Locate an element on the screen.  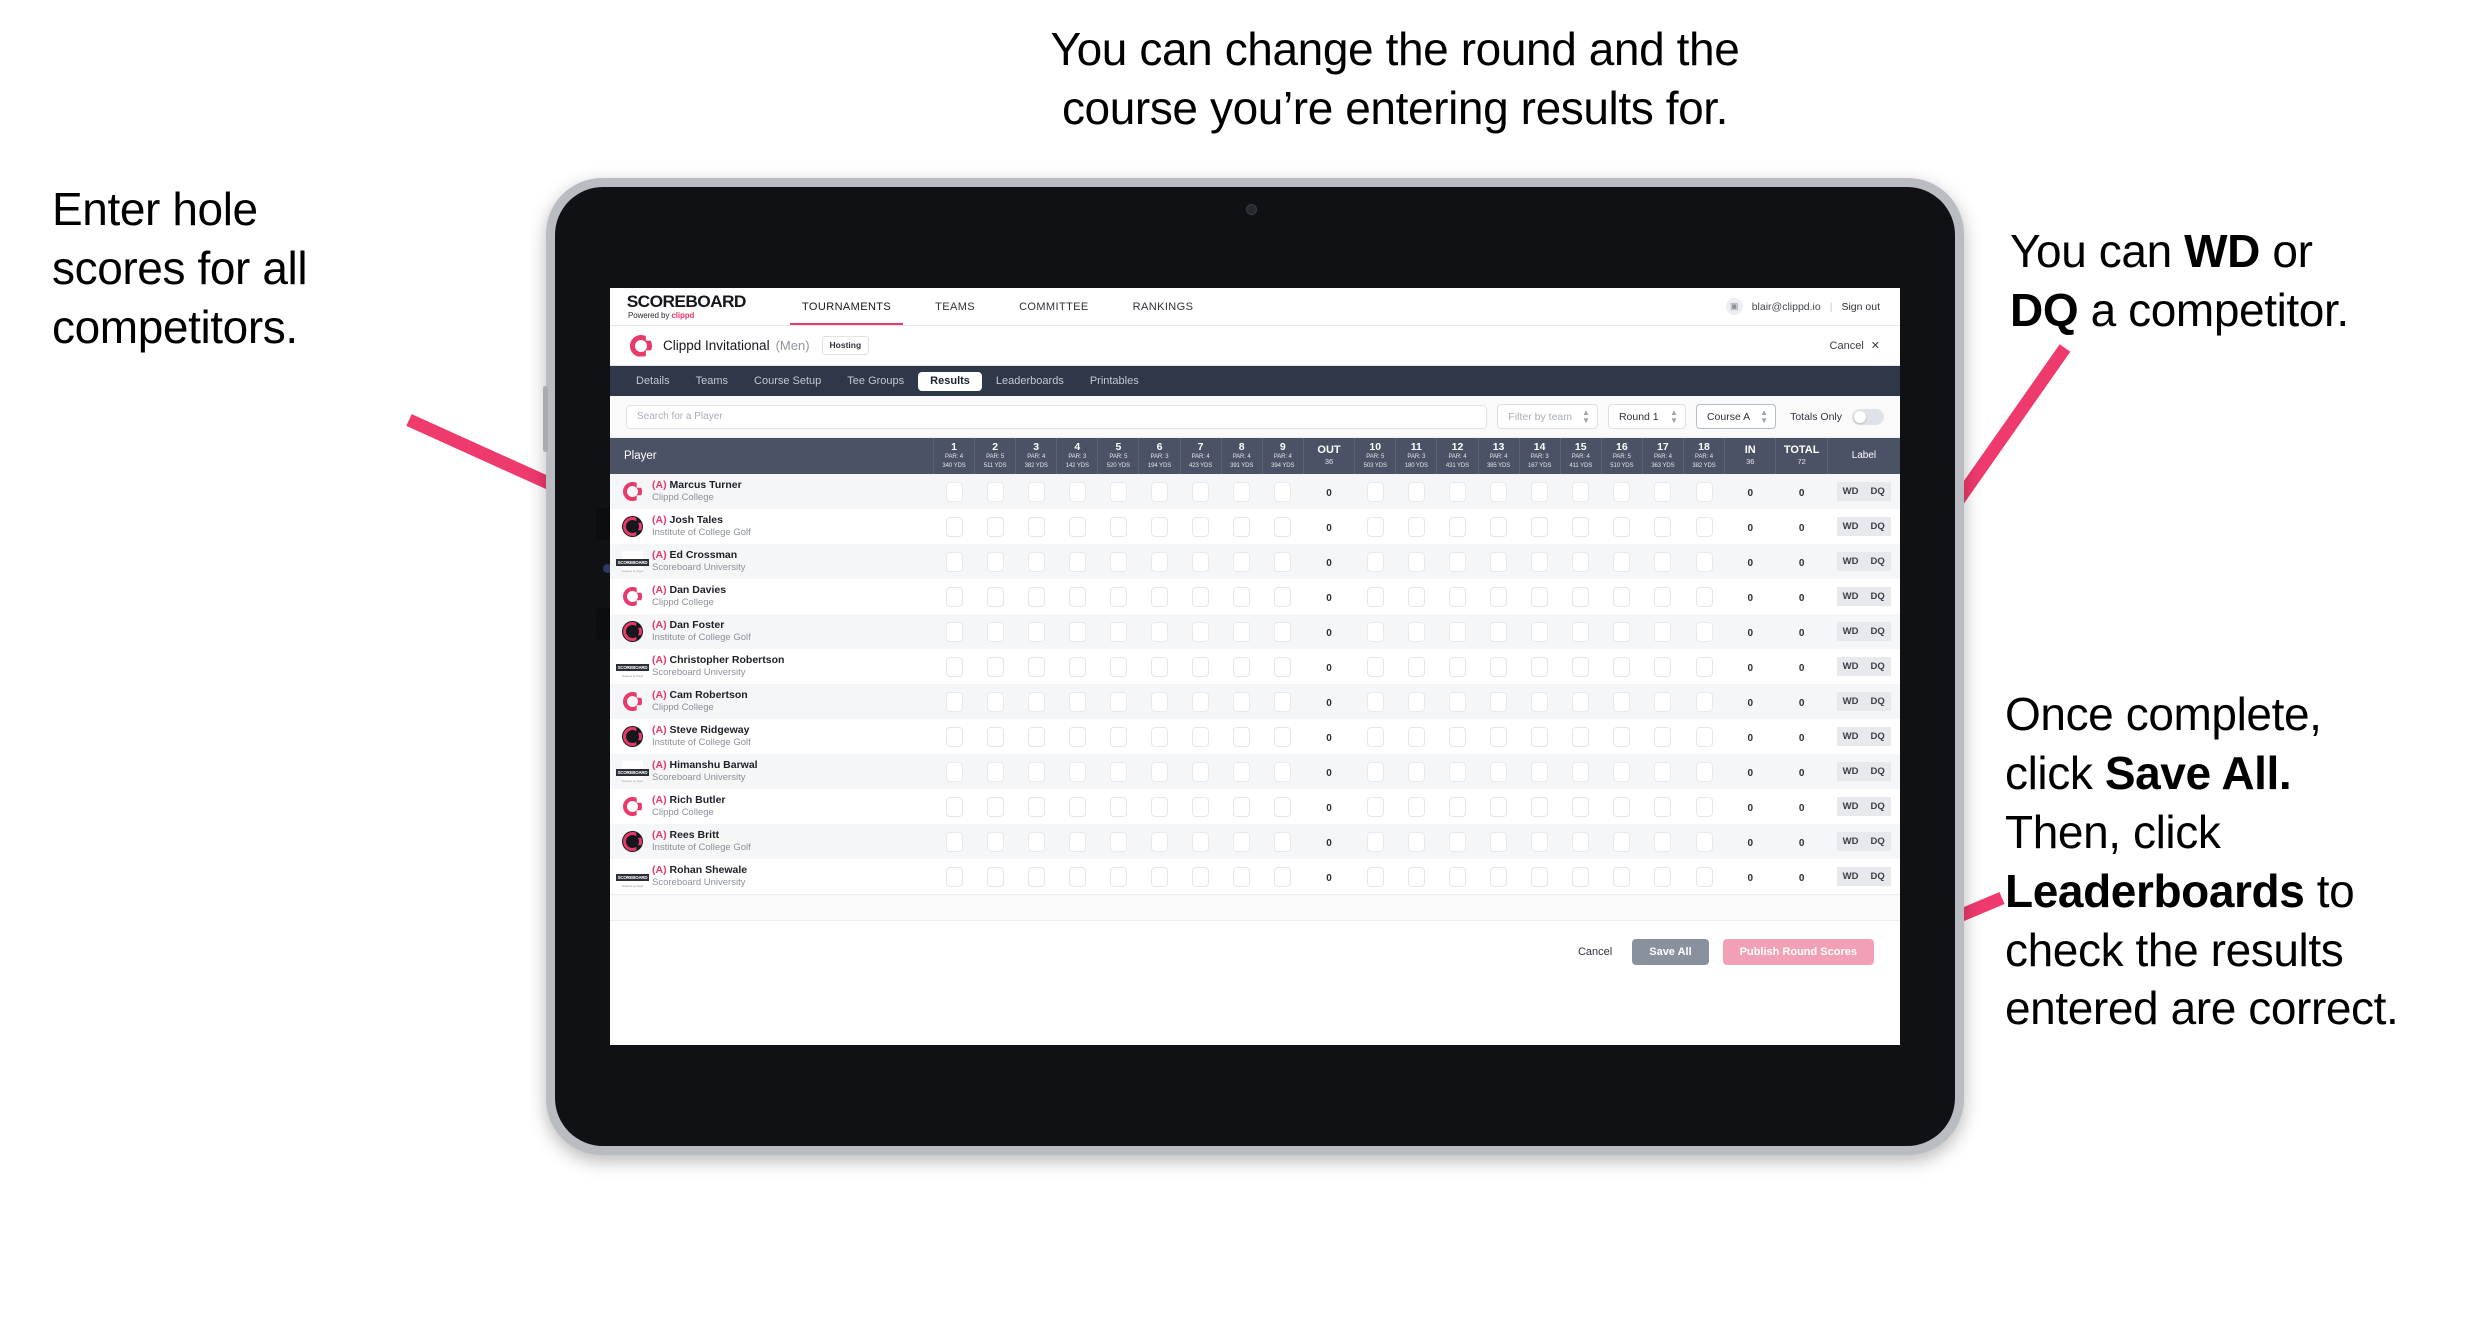
totals-only-toggle is located at coordinates (1868, 416).